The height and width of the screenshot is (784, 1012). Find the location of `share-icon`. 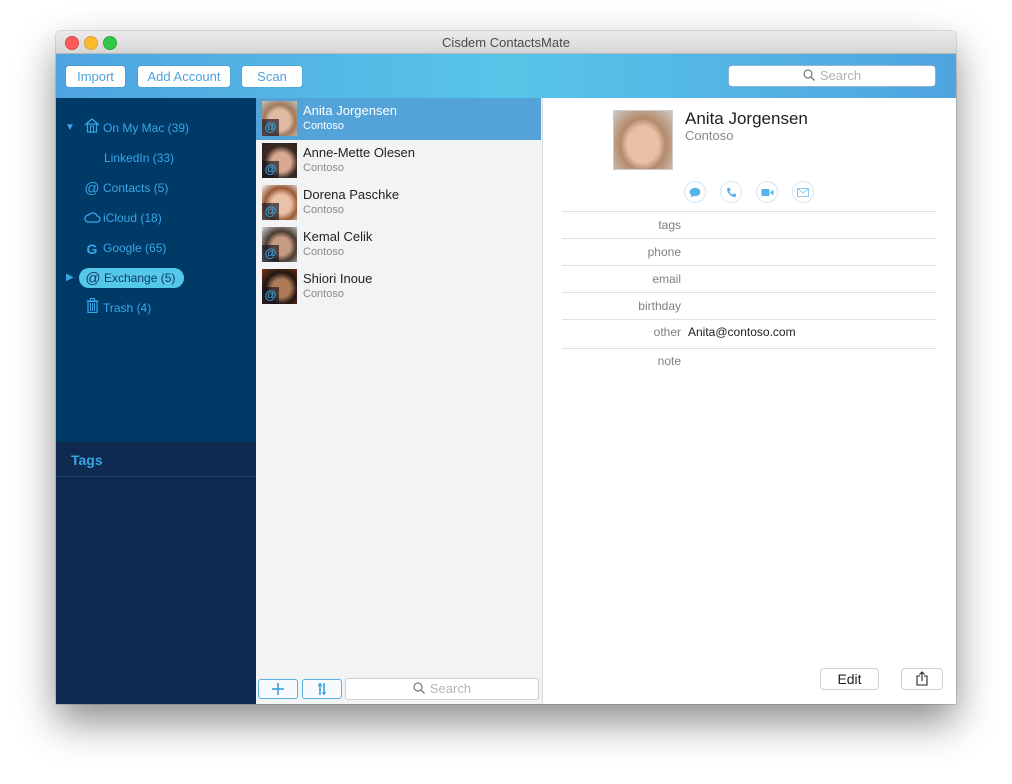

share-icon is located at coordinates (922, 678).